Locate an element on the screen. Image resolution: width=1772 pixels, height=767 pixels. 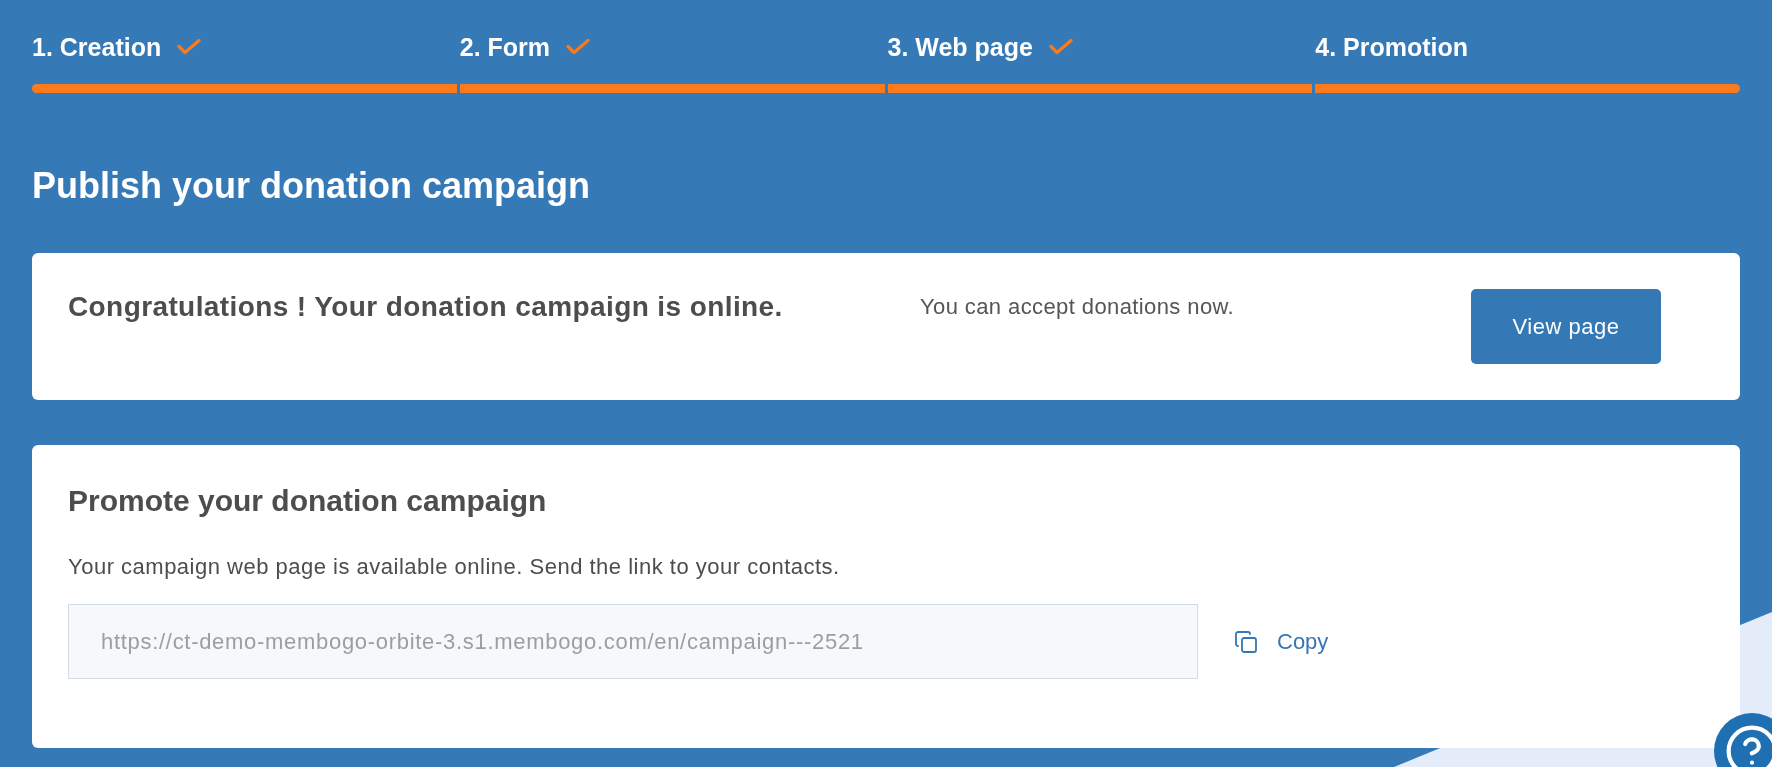
step-label: 3. Web page is located at coordinates (960, 47).